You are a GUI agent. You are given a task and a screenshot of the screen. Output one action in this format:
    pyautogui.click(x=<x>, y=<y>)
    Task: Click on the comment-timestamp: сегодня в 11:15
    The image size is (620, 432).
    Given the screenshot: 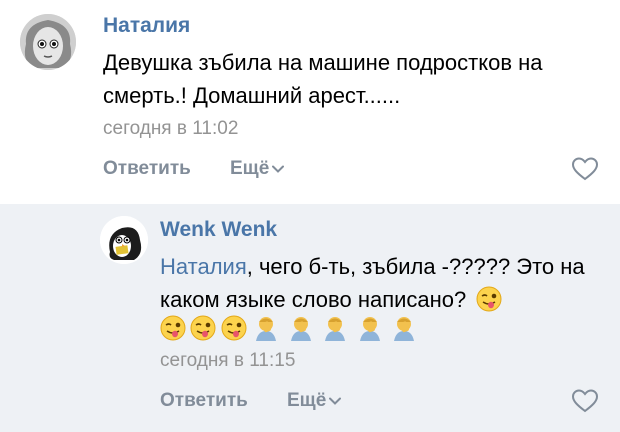 What is the action you would take?
    pyautogui.click(x=227, y=361)
    